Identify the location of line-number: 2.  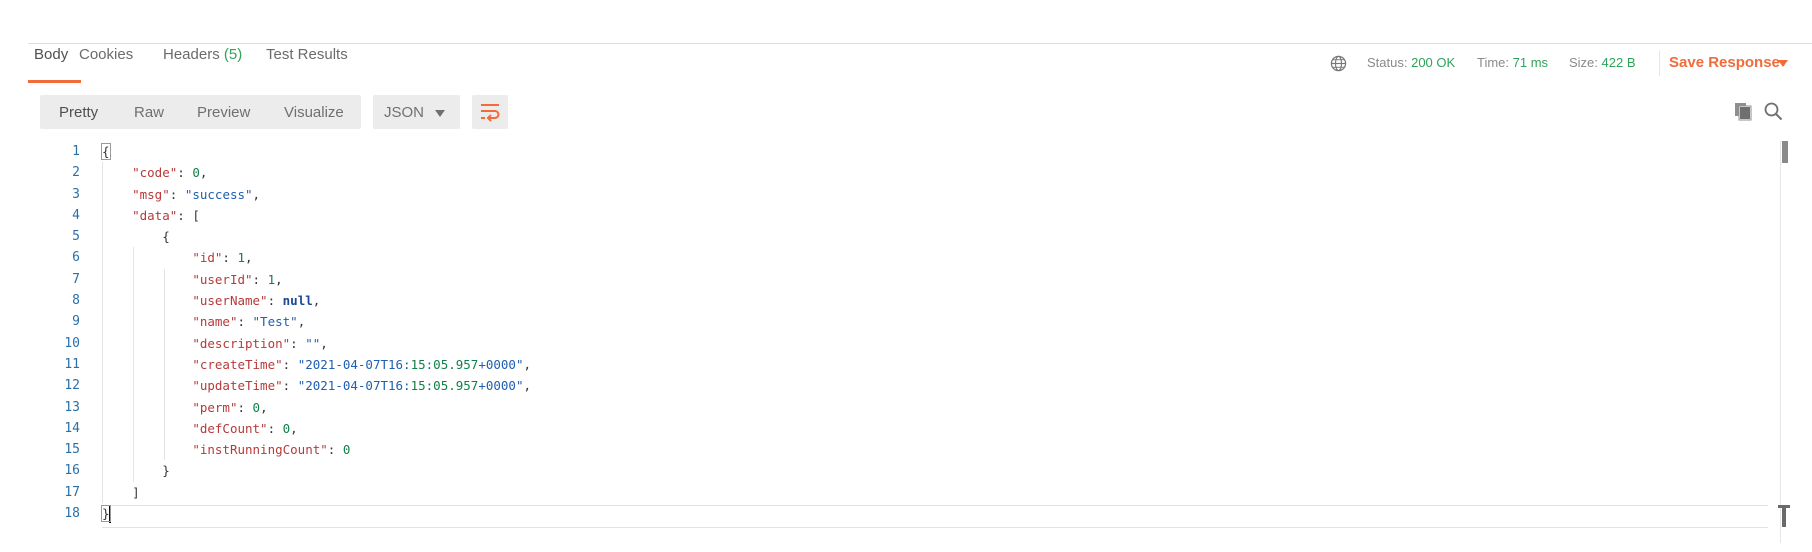
(76, 173).